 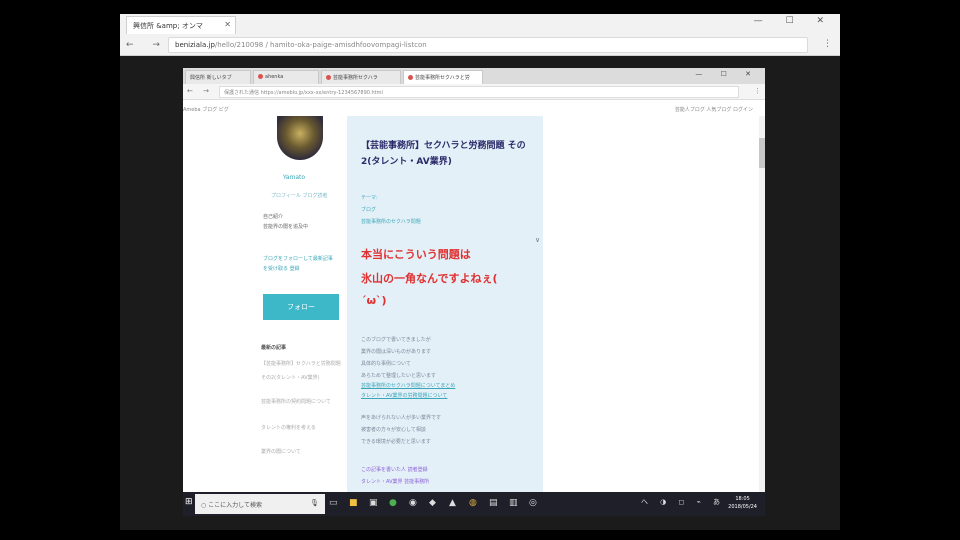 I want to click on recent-post-item: その2(タレント・AV業界), so click(x=301, y=378).